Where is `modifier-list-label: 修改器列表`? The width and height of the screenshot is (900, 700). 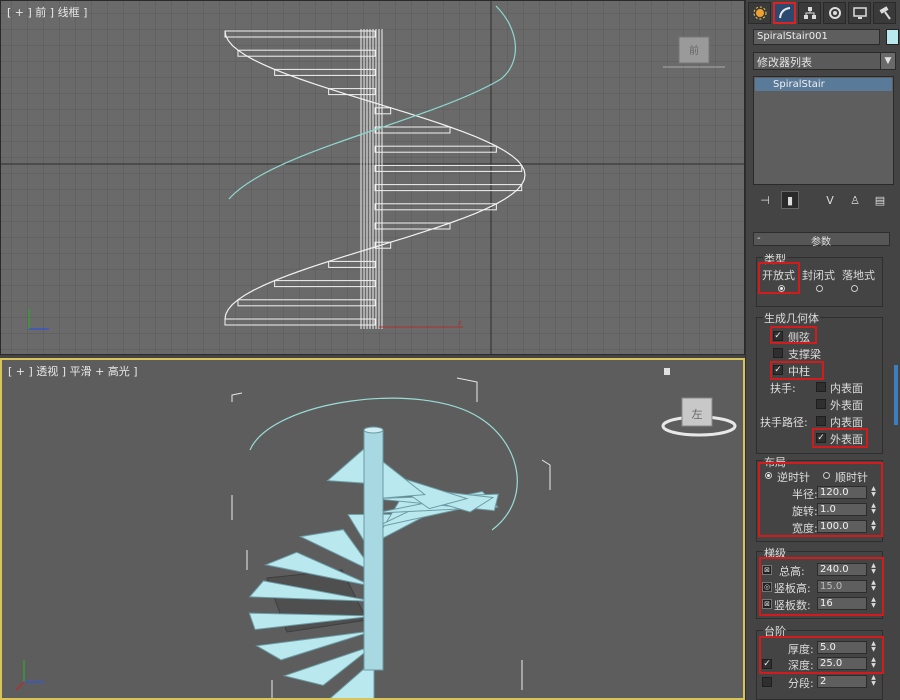
modifier-list-label: 修改器列表 is located at coordinates (784, 62).